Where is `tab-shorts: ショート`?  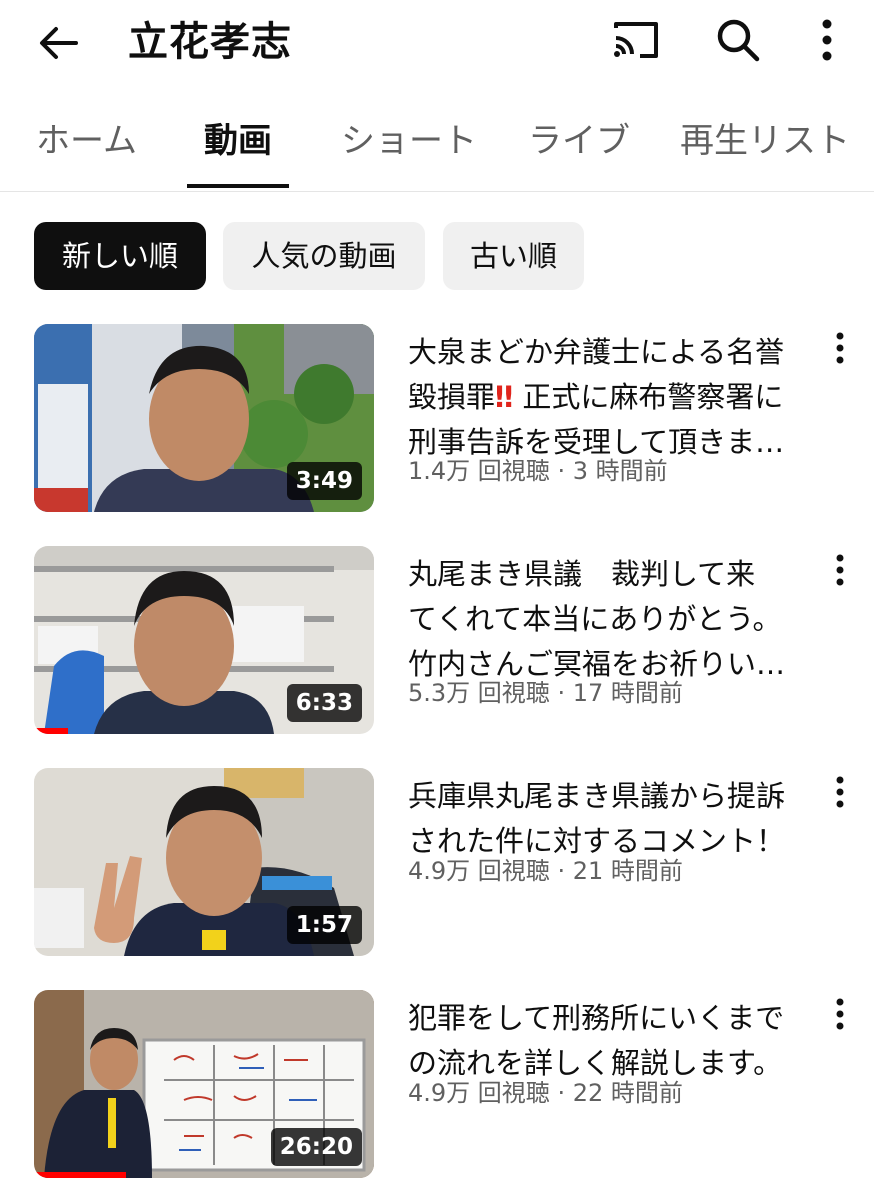
tab-shorts: ショート is located at coordinates (409, 141).